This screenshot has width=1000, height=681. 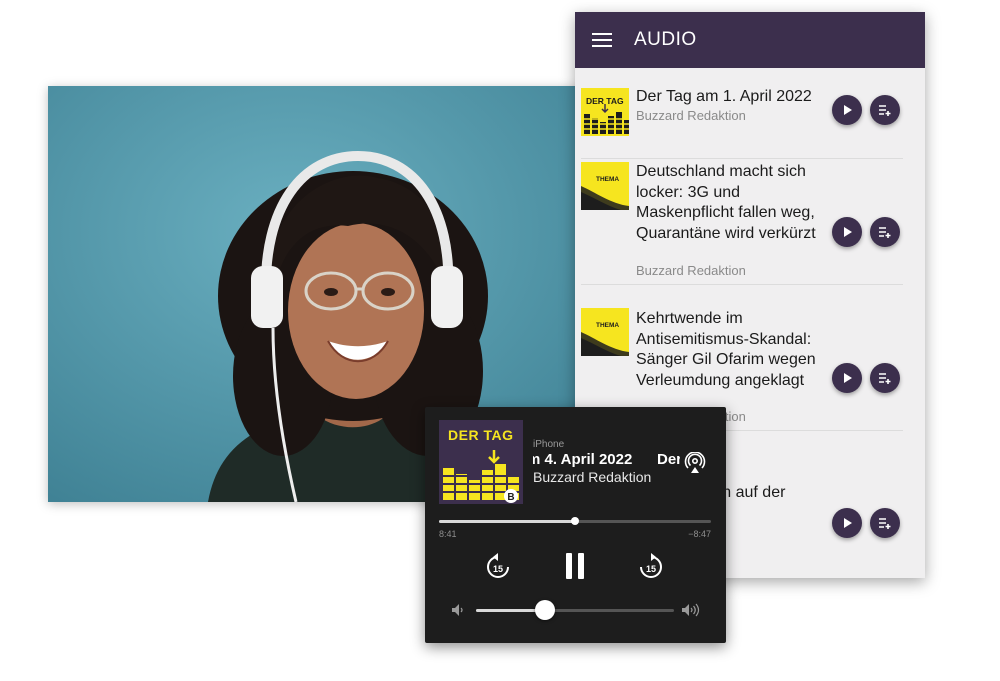 What do you see at coordinates (605, 119) in the screenshot?
I see `equalizer-bars-graphic` at bounding box center [605, 119].